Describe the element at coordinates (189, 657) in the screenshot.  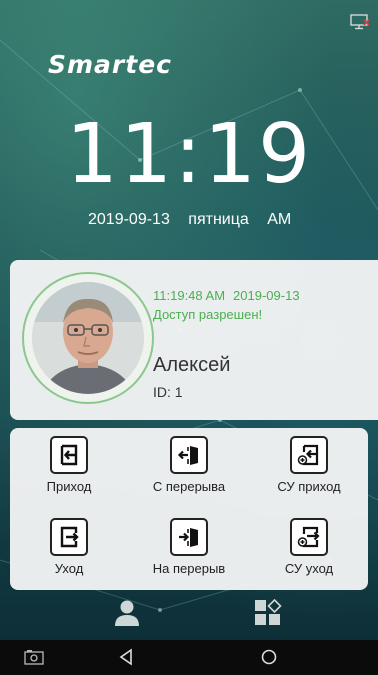
I see `system-navbar` at that location.